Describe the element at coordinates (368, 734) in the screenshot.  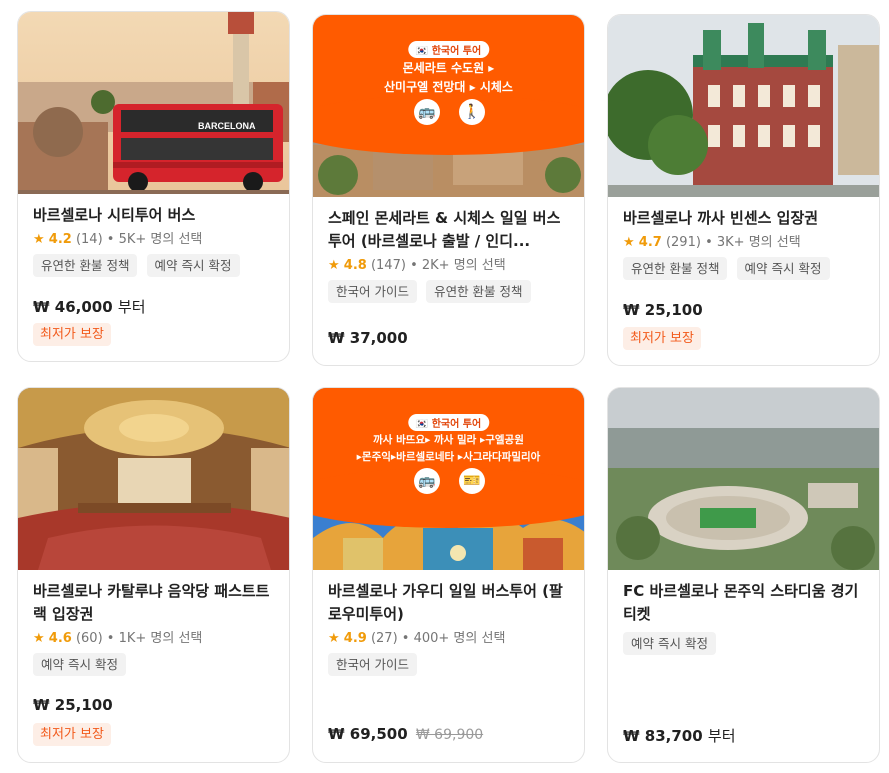
I see `price-value: ₩ 69,500` at that location.